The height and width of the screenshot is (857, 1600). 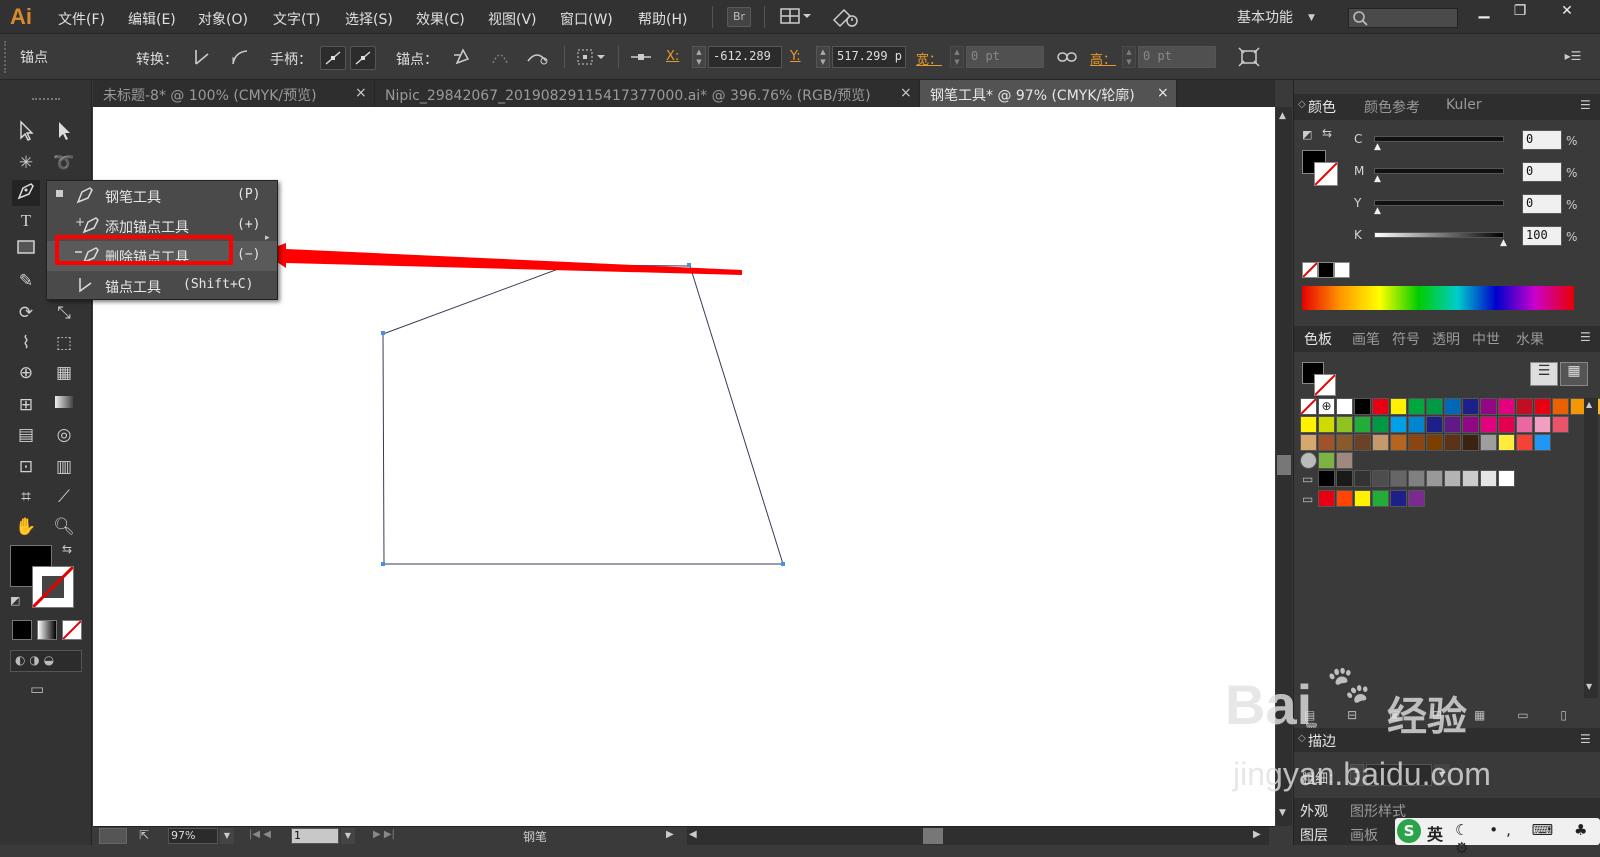 I want to click on tab-swatch-lib-2: 水果, so click(x=1530, y=339).